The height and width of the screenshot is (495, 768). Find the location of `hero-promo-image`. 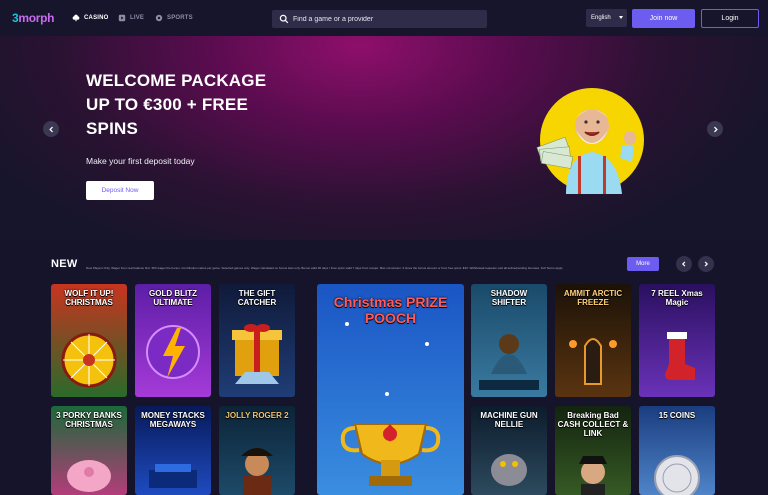

hero-promo-image is located at coordinates (590, 141).